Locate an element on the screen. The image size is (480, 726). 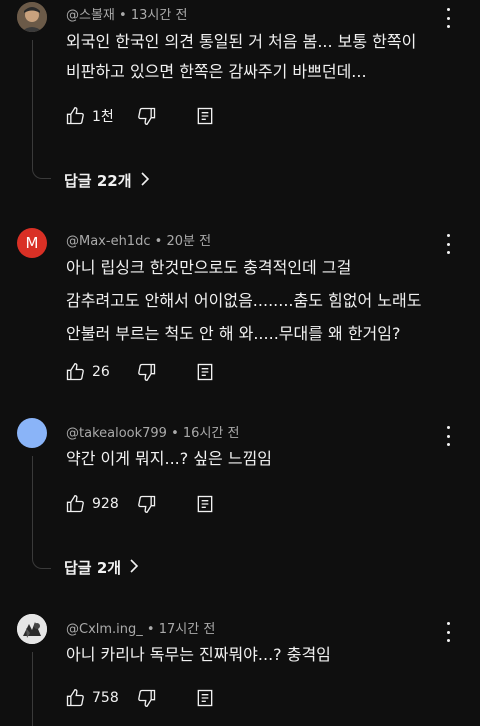
like-count: 758 is located at coordinates (105, 698).